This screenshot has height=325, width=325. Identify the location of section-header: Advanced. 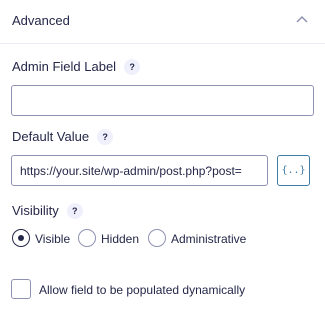
(162, 22).